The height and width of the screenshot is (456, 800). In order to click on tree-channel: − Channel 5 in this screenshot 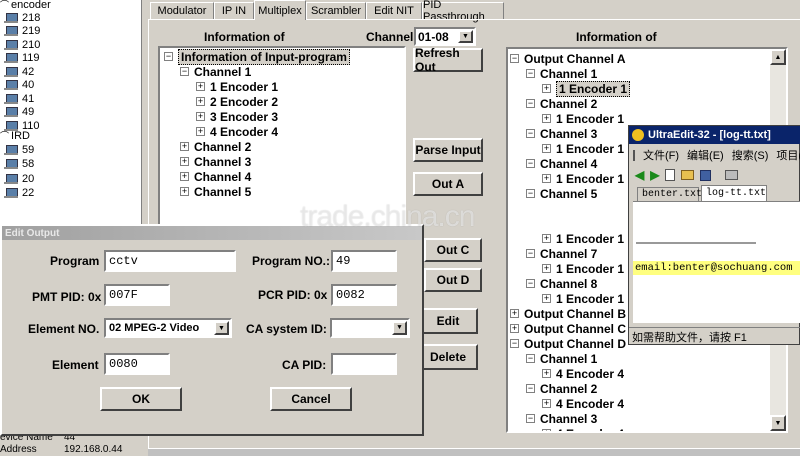, I will do `click(561, 193)`.